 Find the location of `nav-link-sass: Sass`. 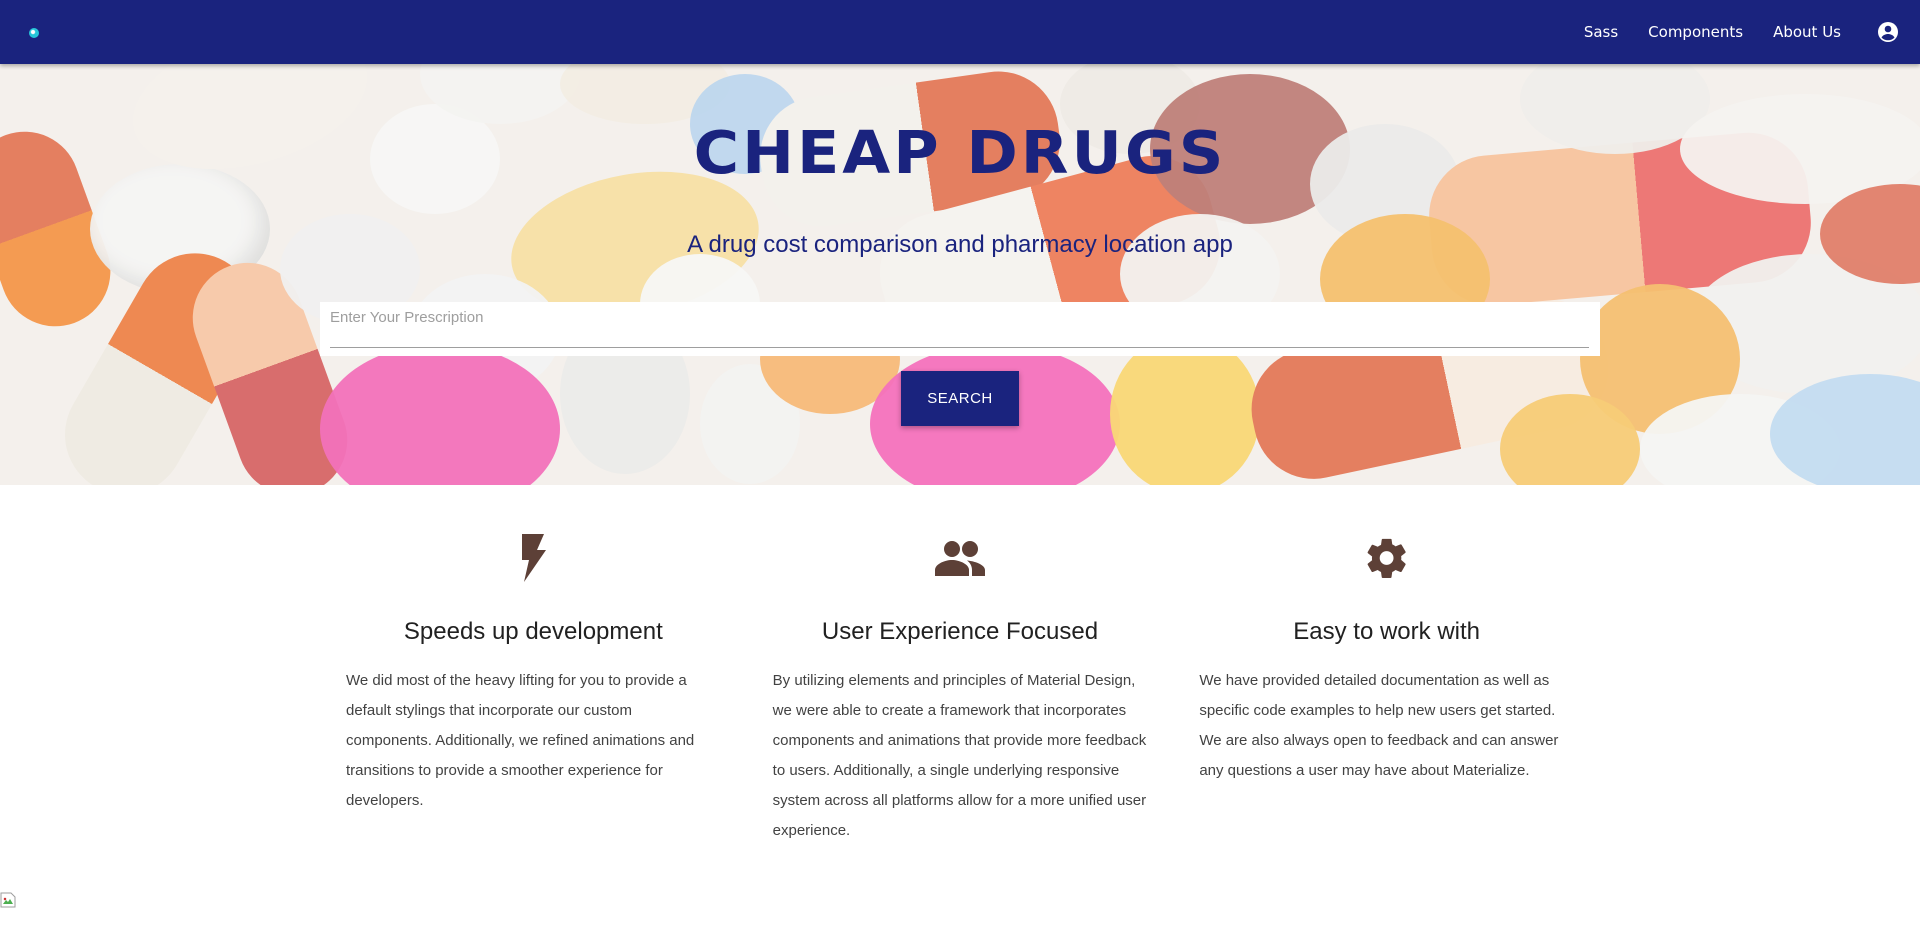

nav-link-sass: Sass is located at coordinates (1601, 32).